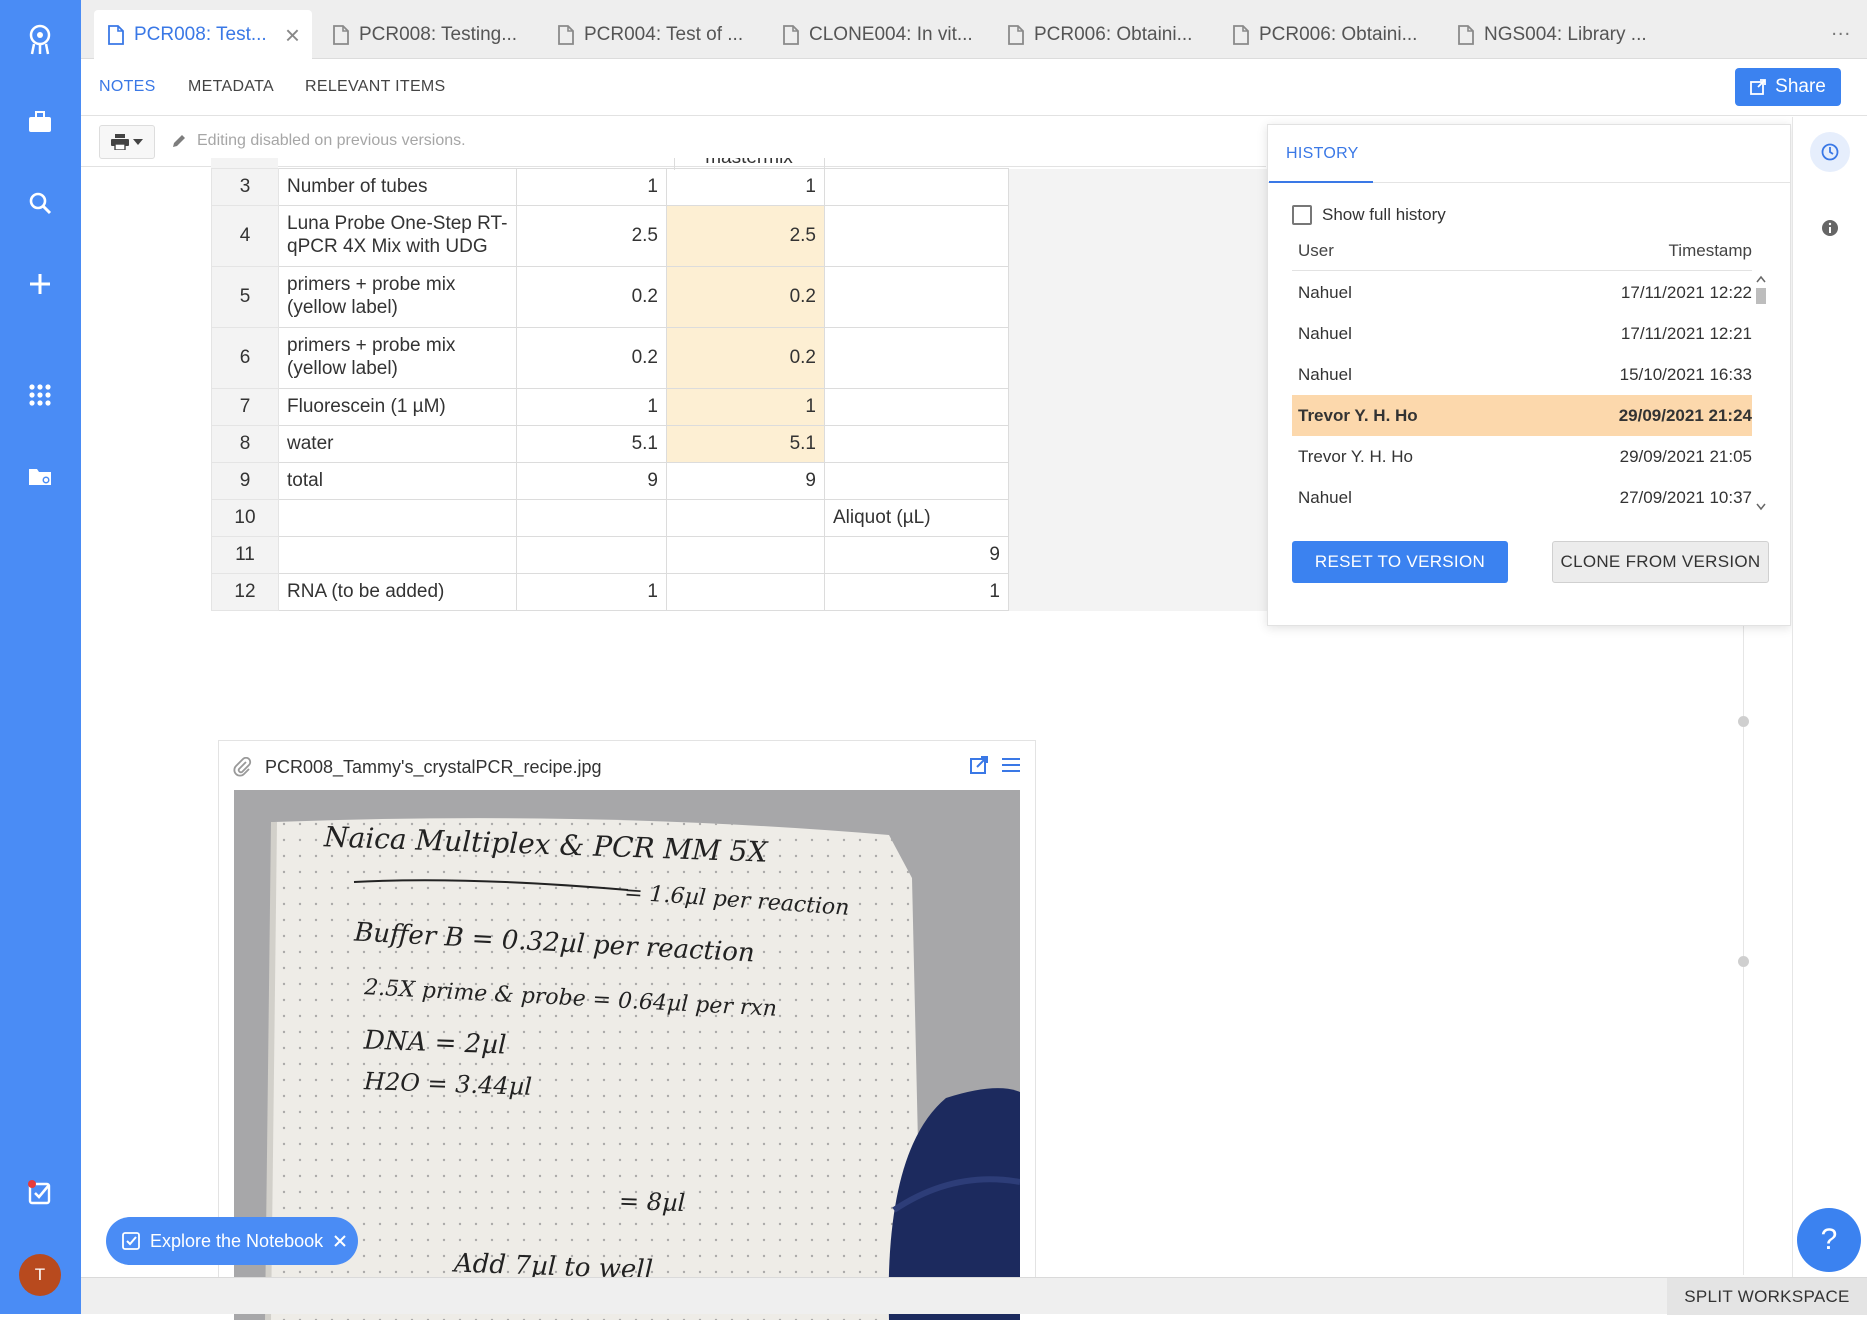 The image size is (1867, 1320). What do you see at coordinates (433, 767) in the screenshot?
I see `attachment-filename: PCR008_Tammy's_crystalPCR_recipe.jpg` at bounding box center [433, 767].